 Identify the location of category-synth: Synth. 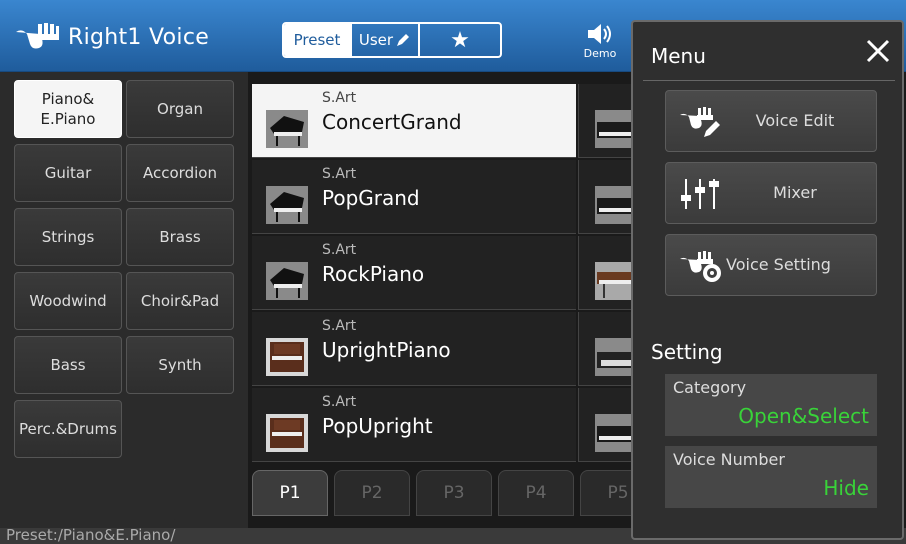
(180, 365).